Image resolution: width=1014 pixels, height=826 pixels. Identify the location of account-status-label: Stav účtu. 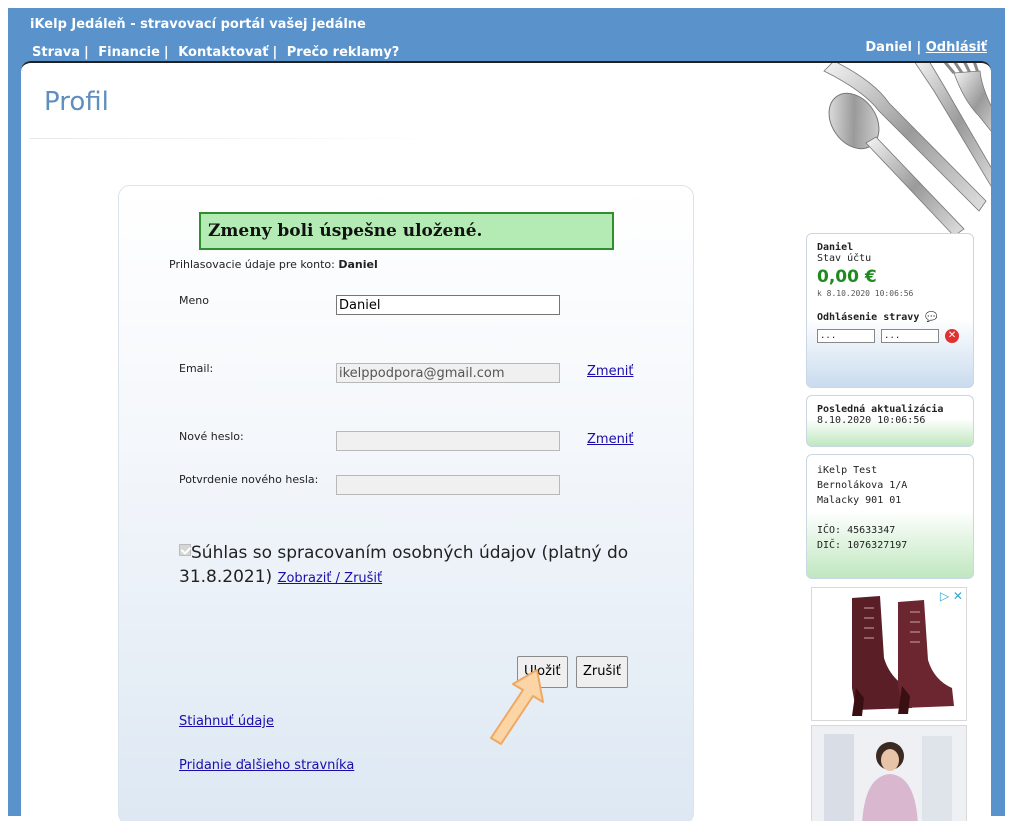
(844, 258).